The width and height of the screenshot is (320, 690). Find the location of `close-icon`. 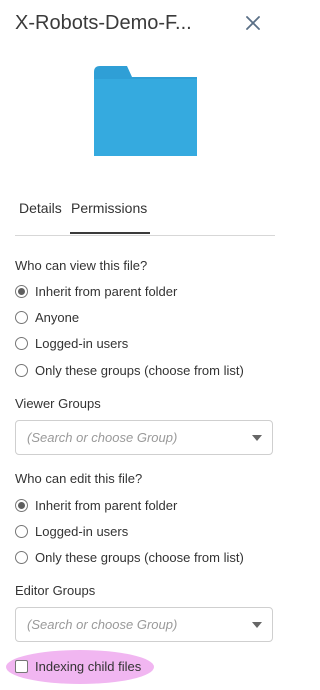

close-icon is located at coordinates (253, 23).